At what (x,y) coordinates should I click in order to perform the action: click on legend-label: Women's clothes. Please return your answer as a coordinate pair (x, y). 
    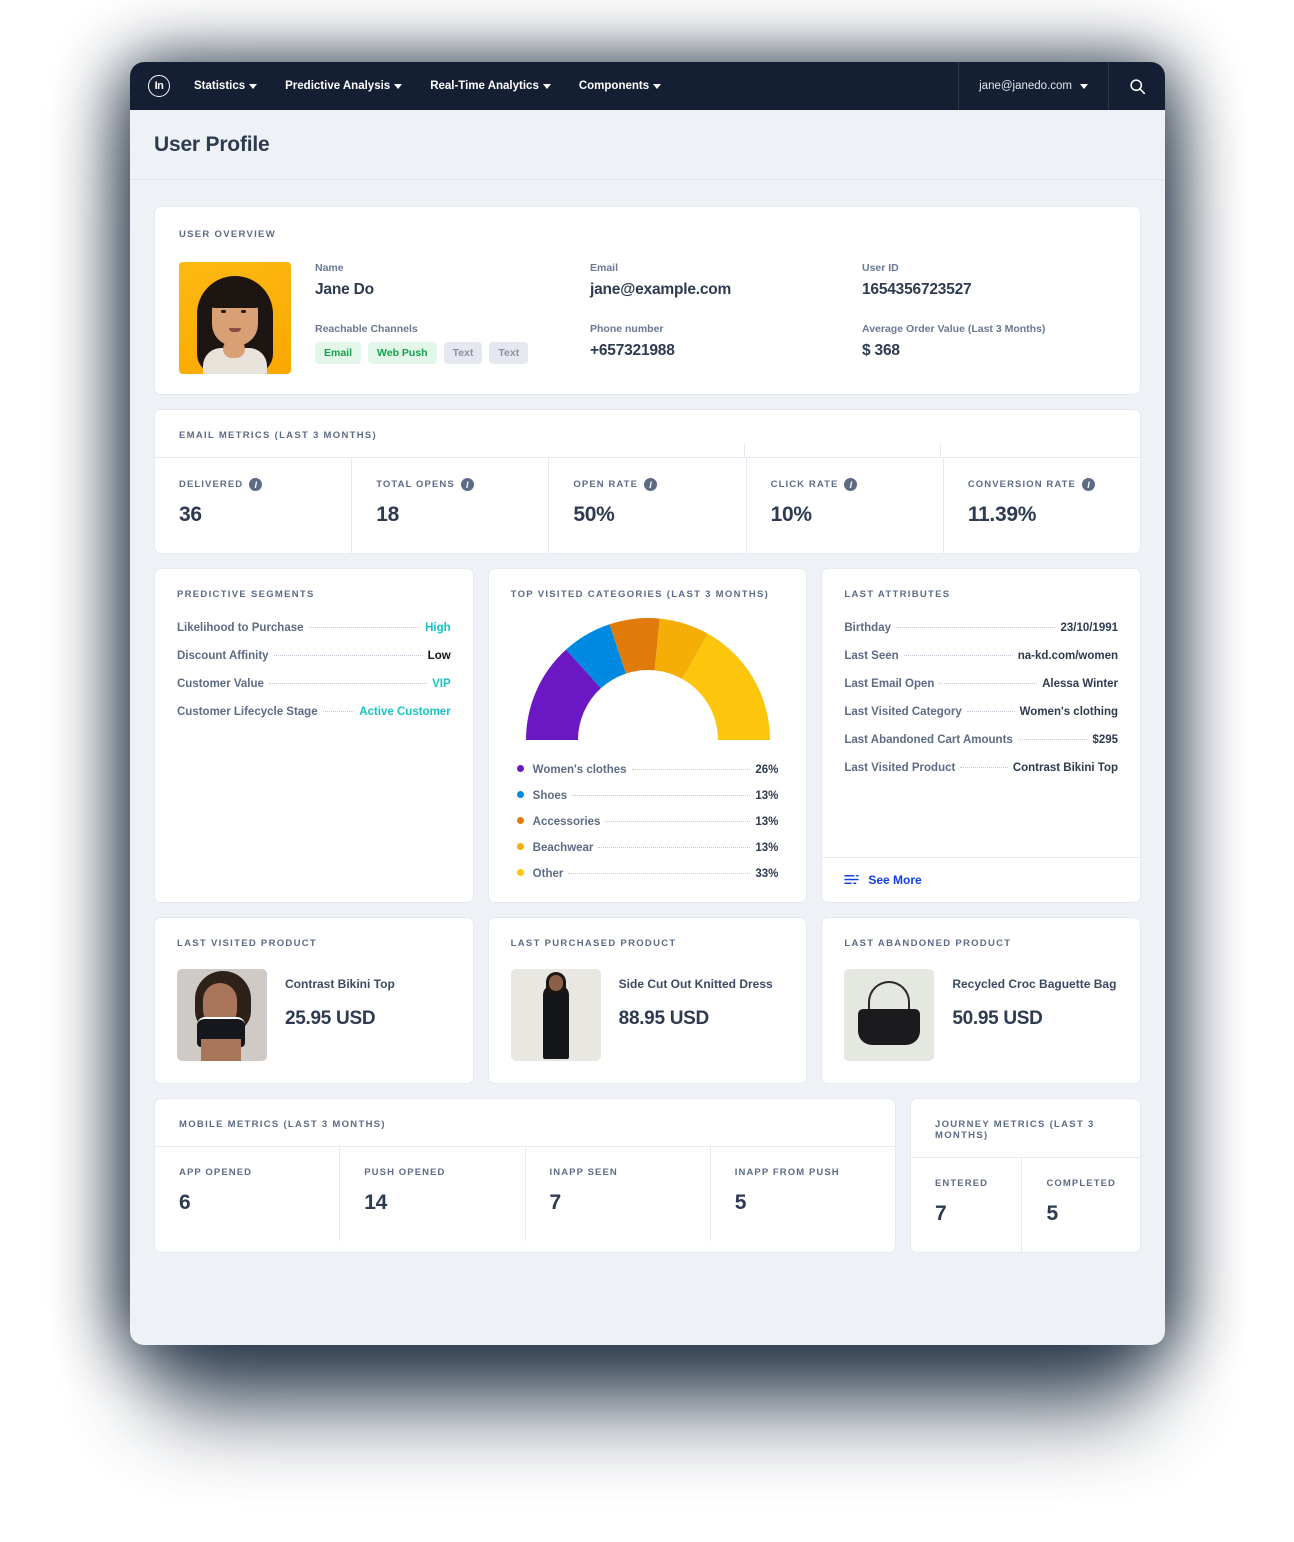
    Looking at the image, I should click on (579, 770).